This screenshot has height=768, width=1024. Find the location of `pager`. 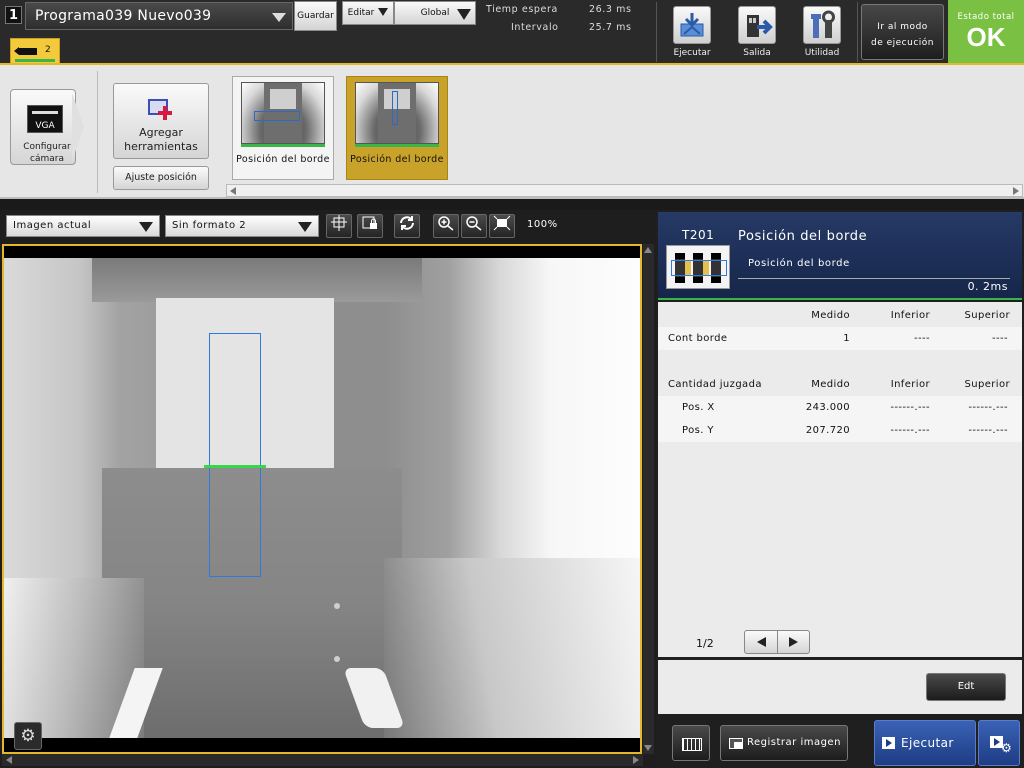

pager is located at coordinates (777, 642).